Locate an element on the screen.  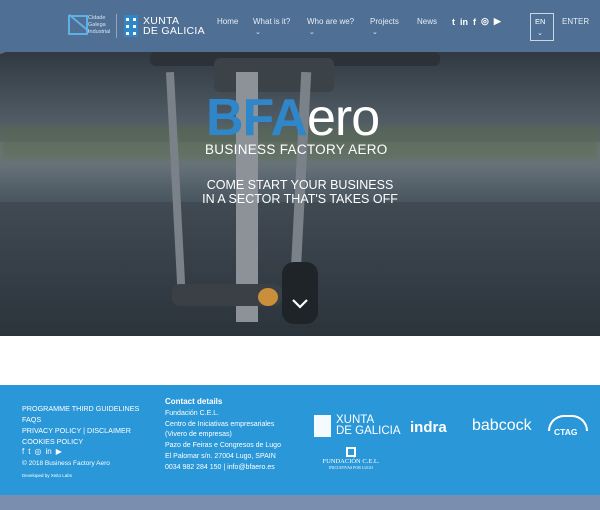
footer-link-guidelines: PROGRAMME THIRD GUIDELINES is located at coordinates (80, 408).